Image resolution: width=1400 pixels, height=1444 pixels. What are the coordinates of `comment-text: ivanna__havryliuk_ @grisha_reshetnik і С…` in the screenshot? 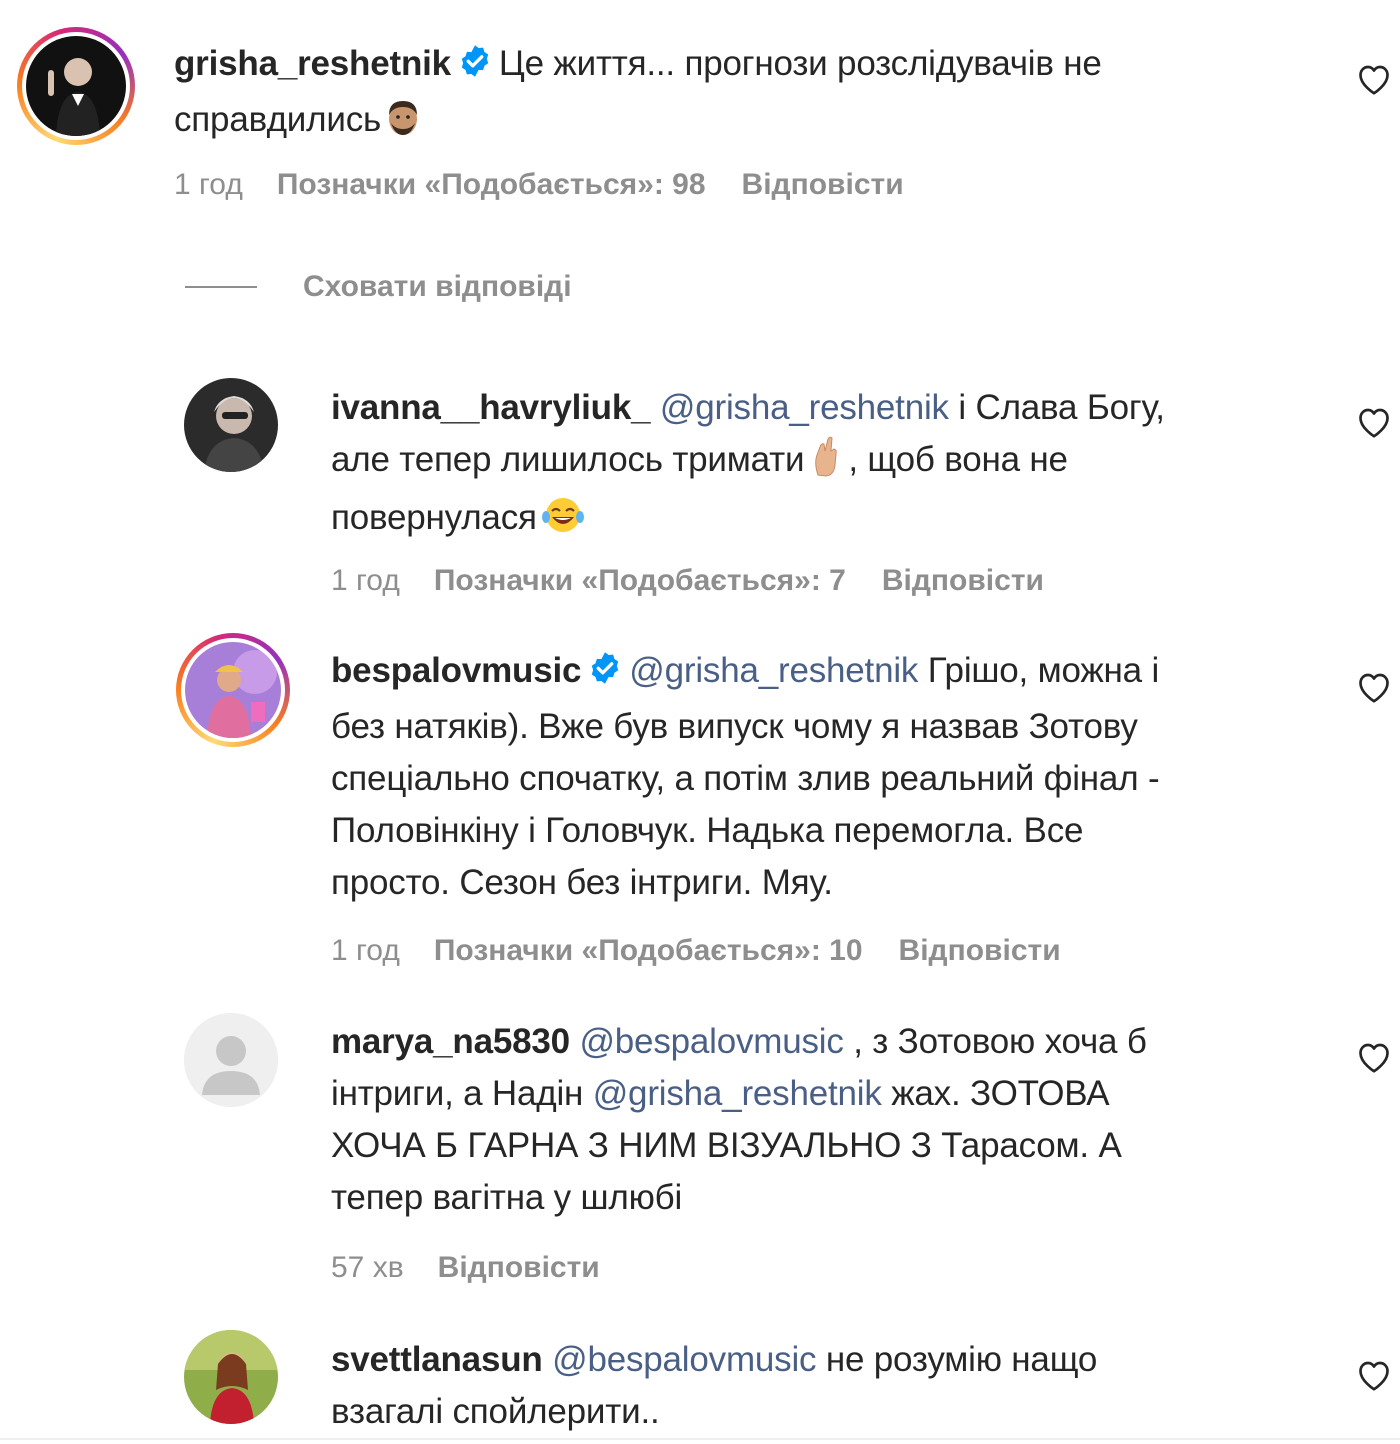 It's located at (831, 466).